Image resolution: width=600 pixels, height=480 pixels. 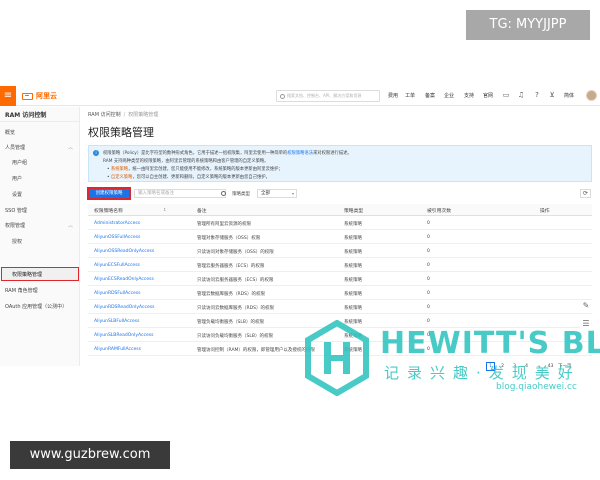 I want to click on sidebar-group-permissions: 权限管理, so click(x=15, y=225).